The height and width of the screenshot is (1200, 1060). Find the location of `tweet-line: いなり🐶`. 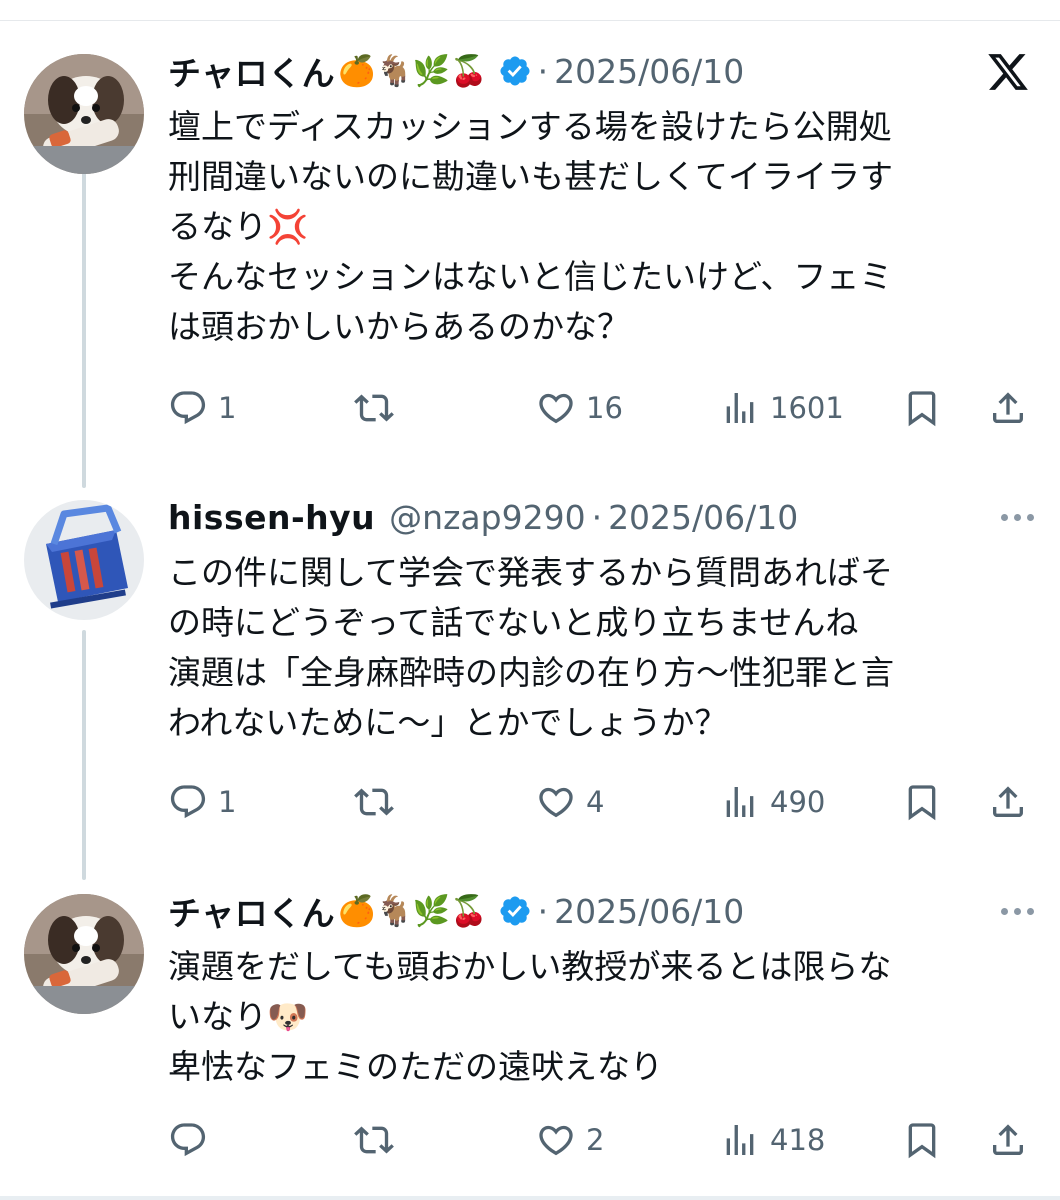

tweet-line: いなり🐶 is located at coordinates (238, 1016).